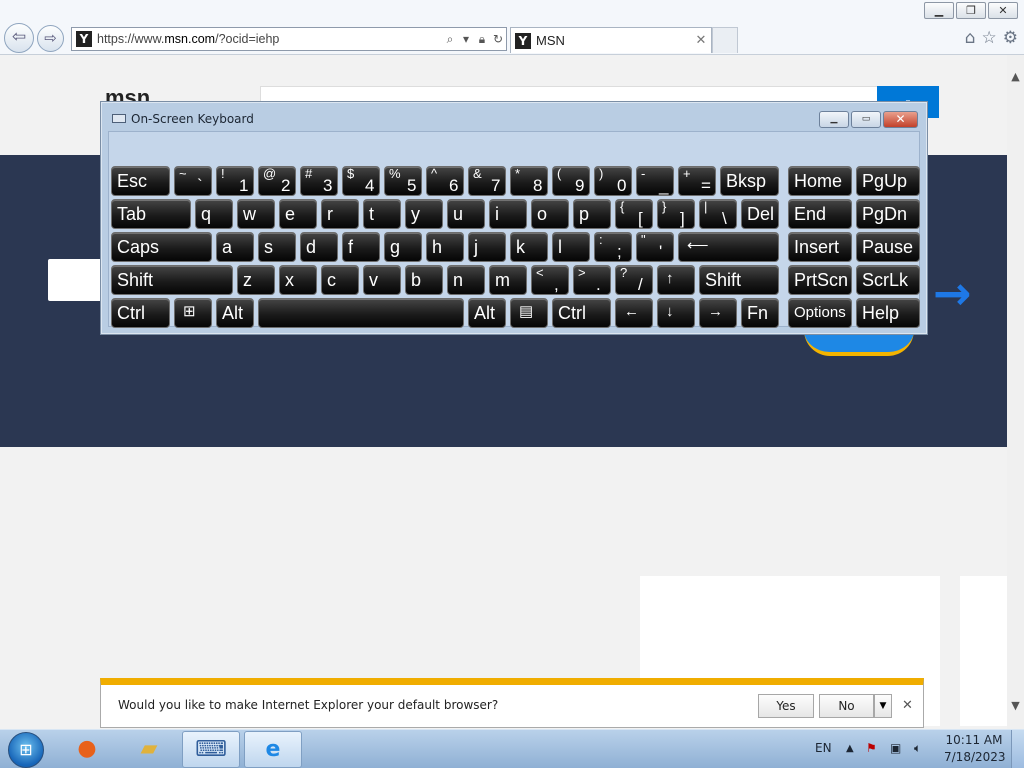 Image resolution: width=1024 pixels, height=768 pixels. I want to click on osk-title-bar: On-Screen Keyboard ▁ ▭ ✕, so click(514, 118).